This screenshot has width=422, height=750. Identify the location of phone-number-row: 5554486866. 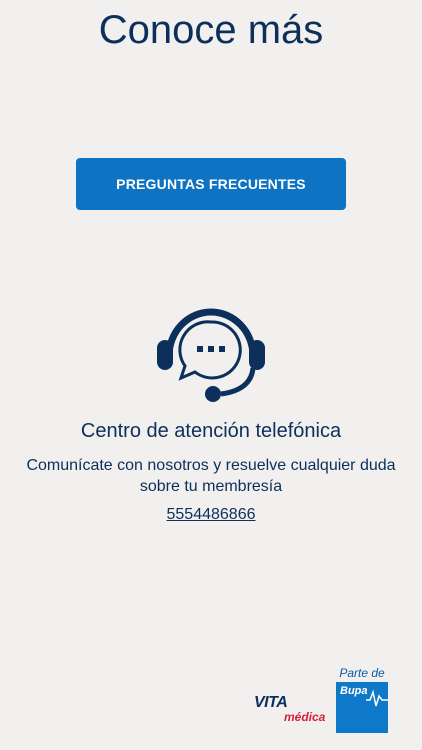
(211, 515).